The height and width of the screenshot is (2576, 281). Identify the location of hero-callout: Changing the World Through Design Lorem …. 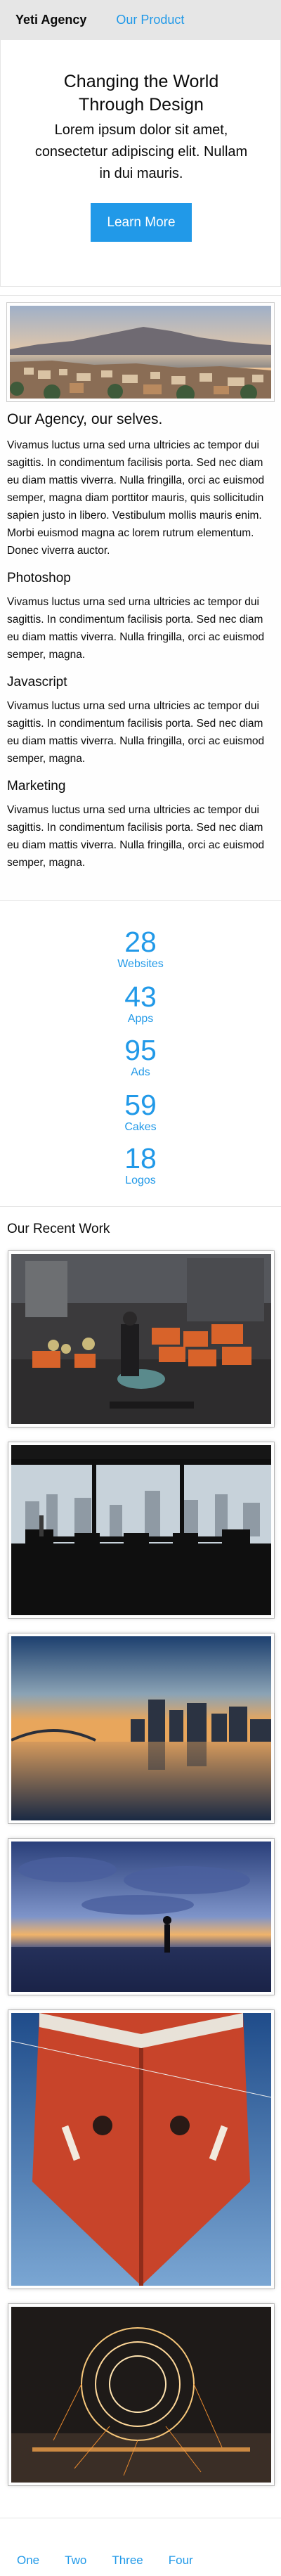
(140, 163).